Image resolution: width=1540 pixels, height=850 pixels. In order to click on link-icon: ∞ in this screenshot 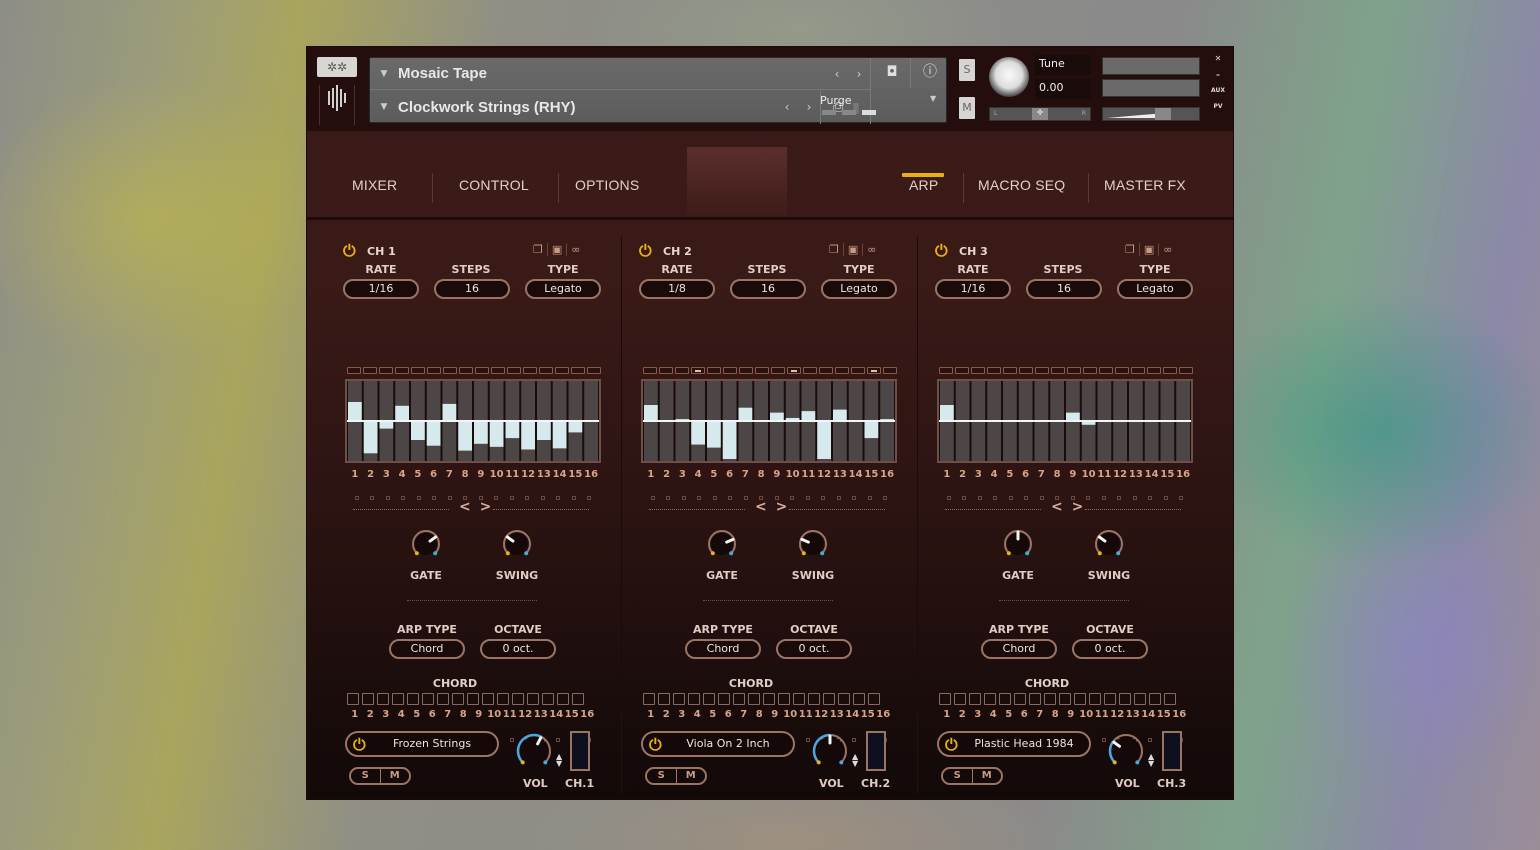, I will do `click(577, 249)`.